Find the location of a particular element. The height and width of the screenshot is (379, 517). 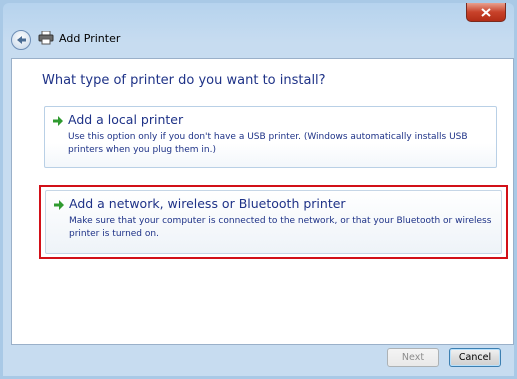

button-bar: Next Cancel is located at coordinates (258, 358).